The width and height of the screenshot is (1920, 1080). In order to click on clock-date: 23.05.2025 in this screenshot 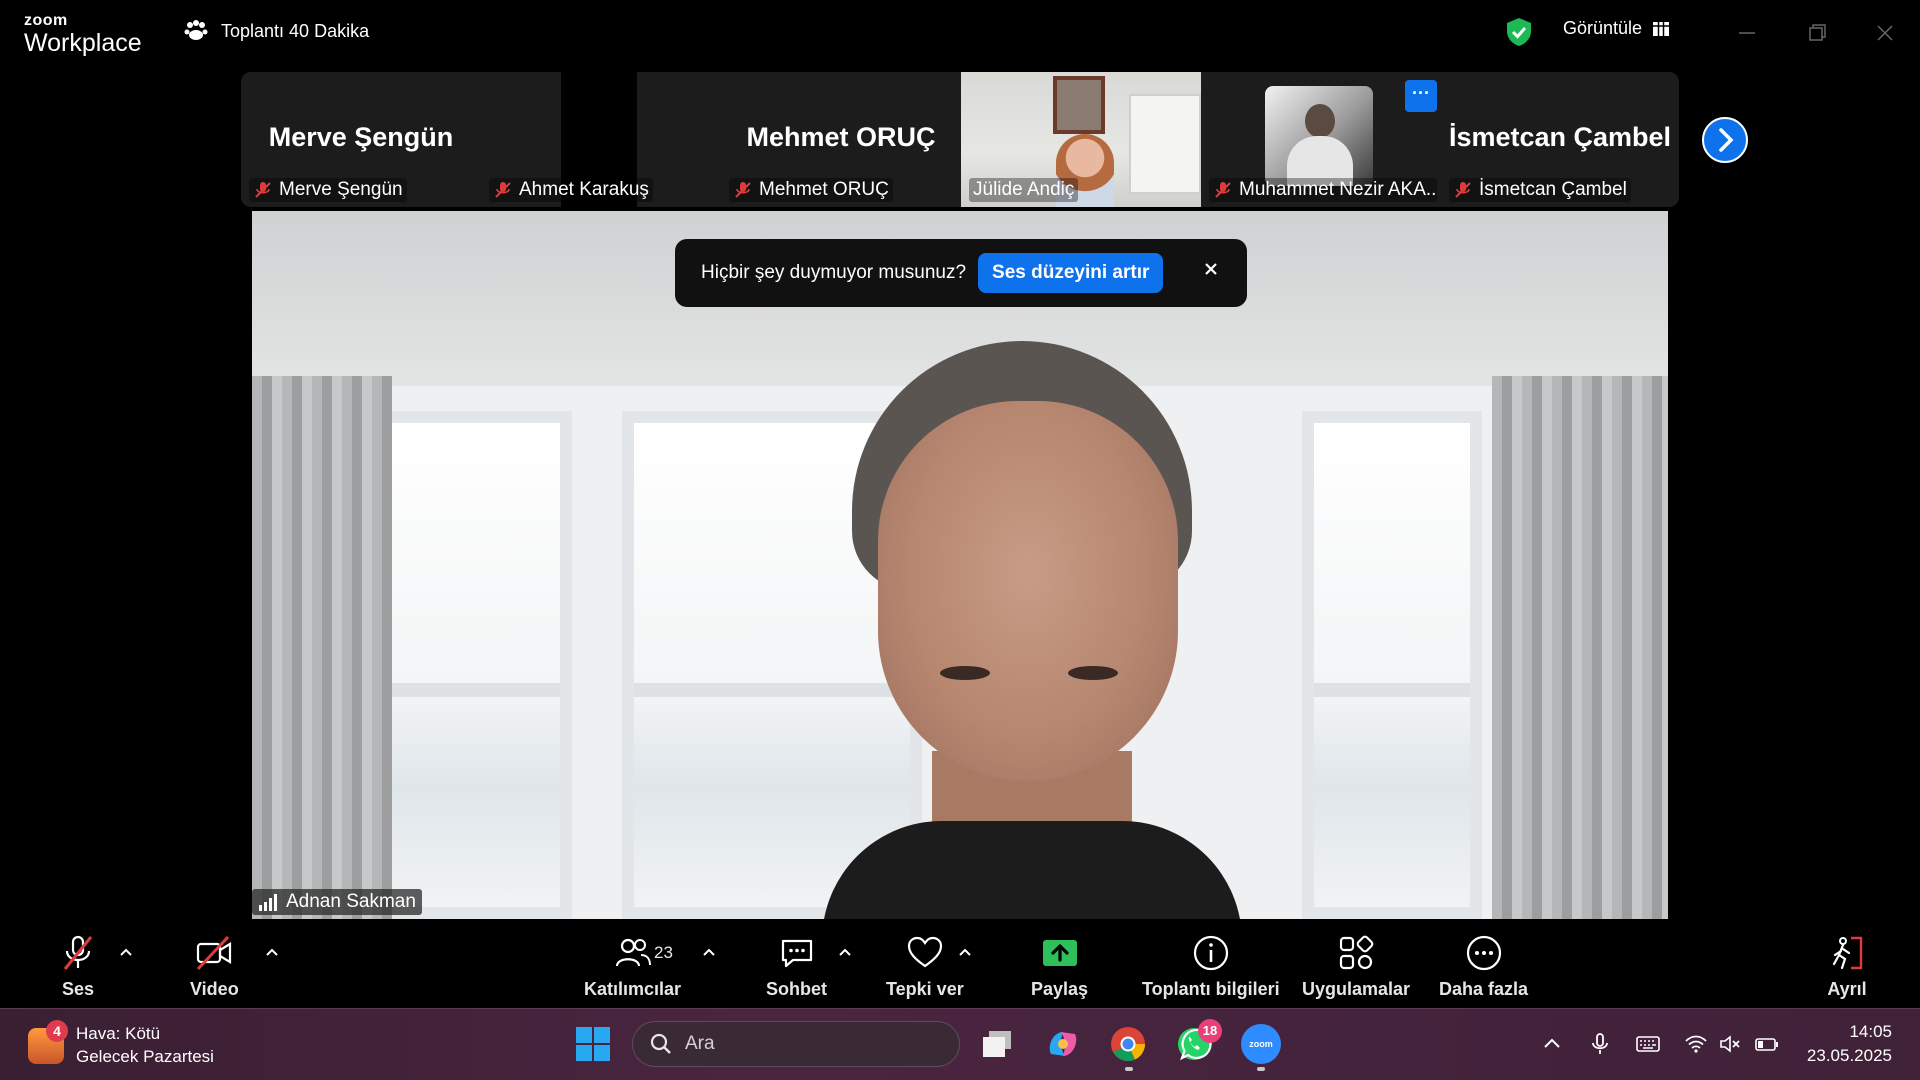, I will do `click(1849, 1055)`.